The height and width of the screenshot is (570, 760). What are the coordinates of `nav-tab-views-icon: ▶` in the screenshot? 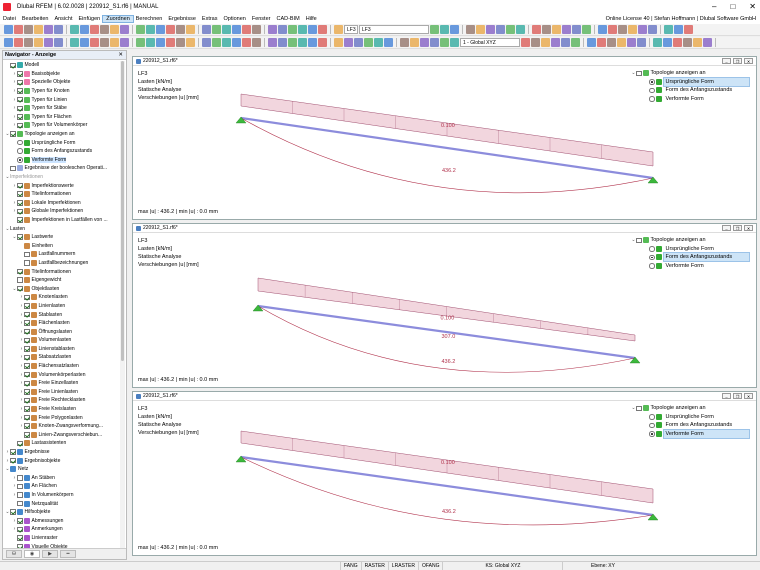 It's located at (50, 554).